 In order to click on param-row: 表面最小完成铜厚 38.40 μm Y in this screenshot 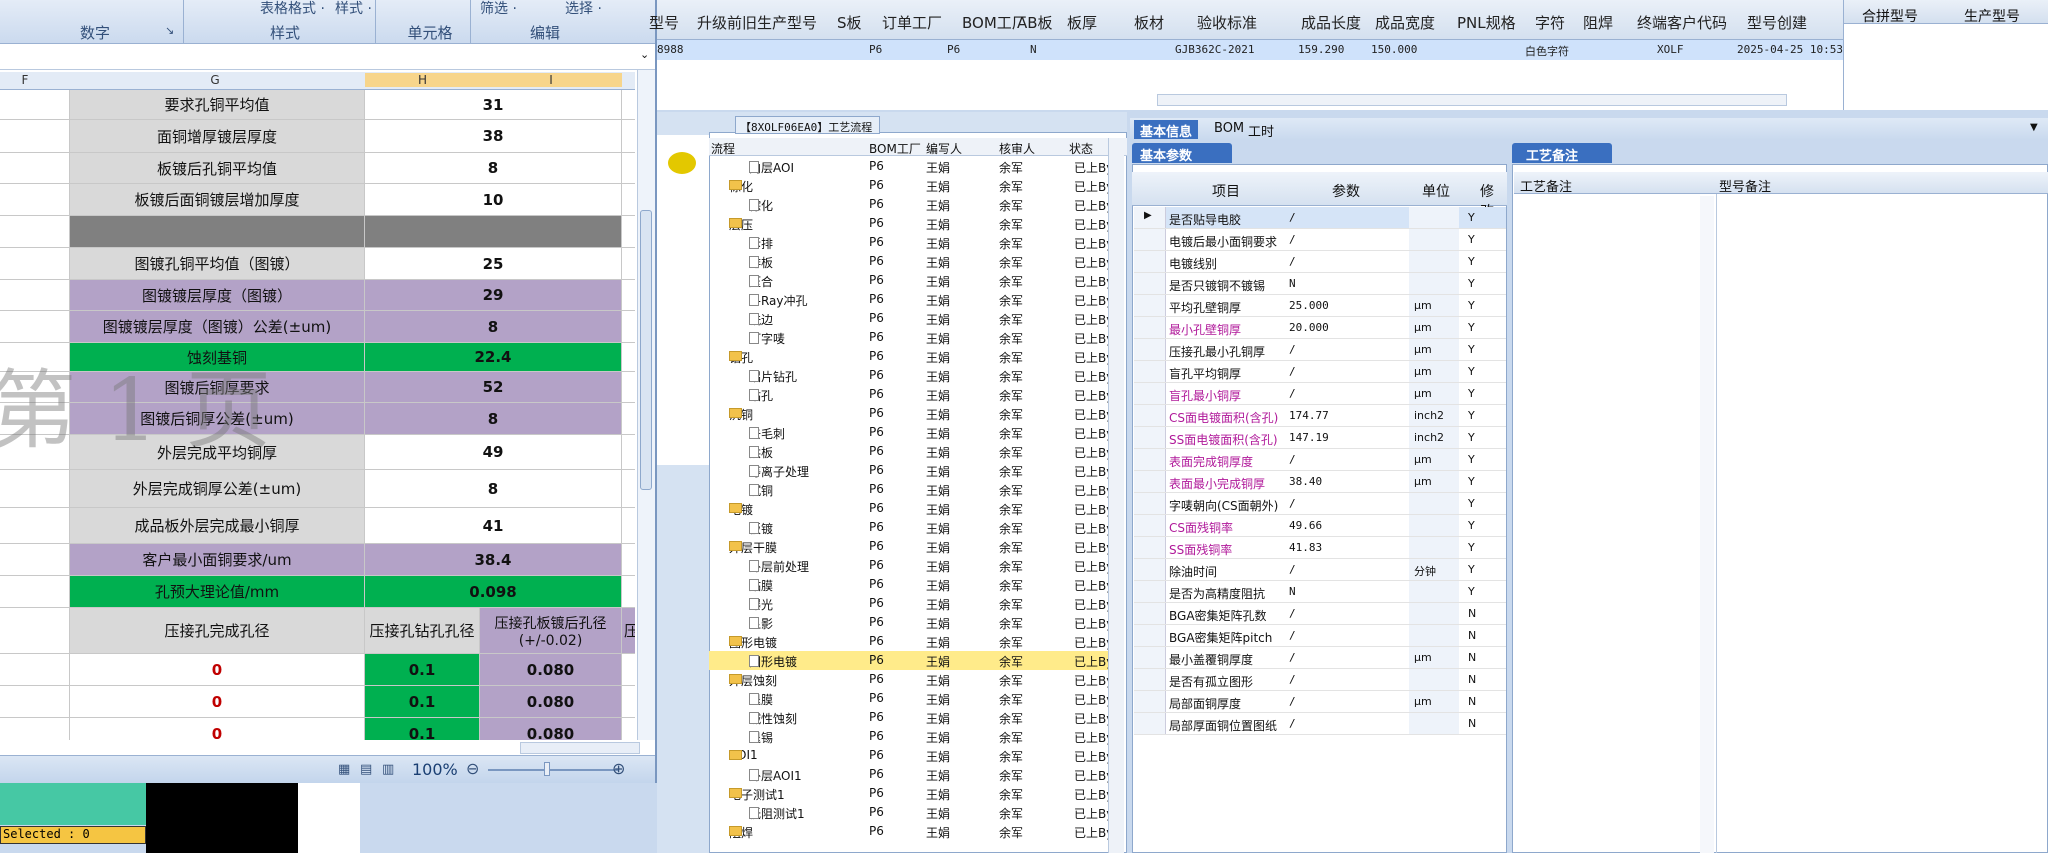, I will do `click(1320, 482)`.